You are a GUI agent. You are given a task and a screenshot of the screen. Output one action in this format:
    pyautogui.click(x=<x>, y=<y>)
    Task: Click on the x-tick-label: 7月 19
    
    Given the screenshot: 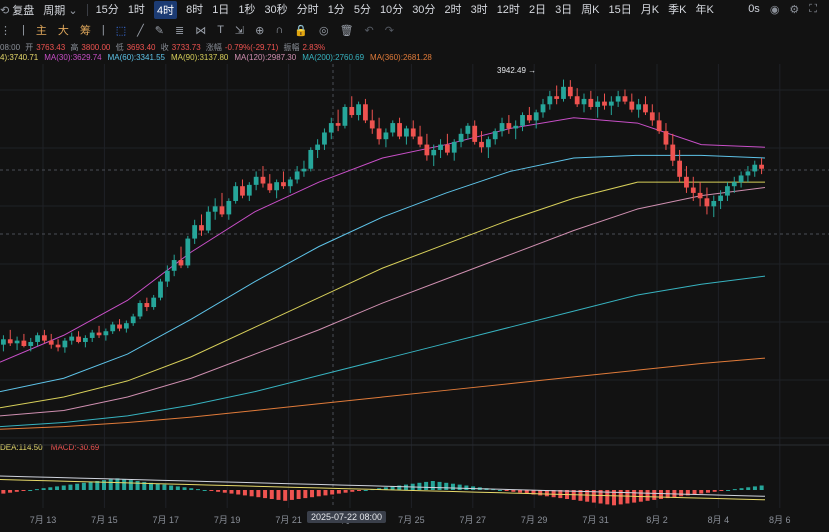 What is the action you would take?
    pyautogui.click(x=227, y=520)
    